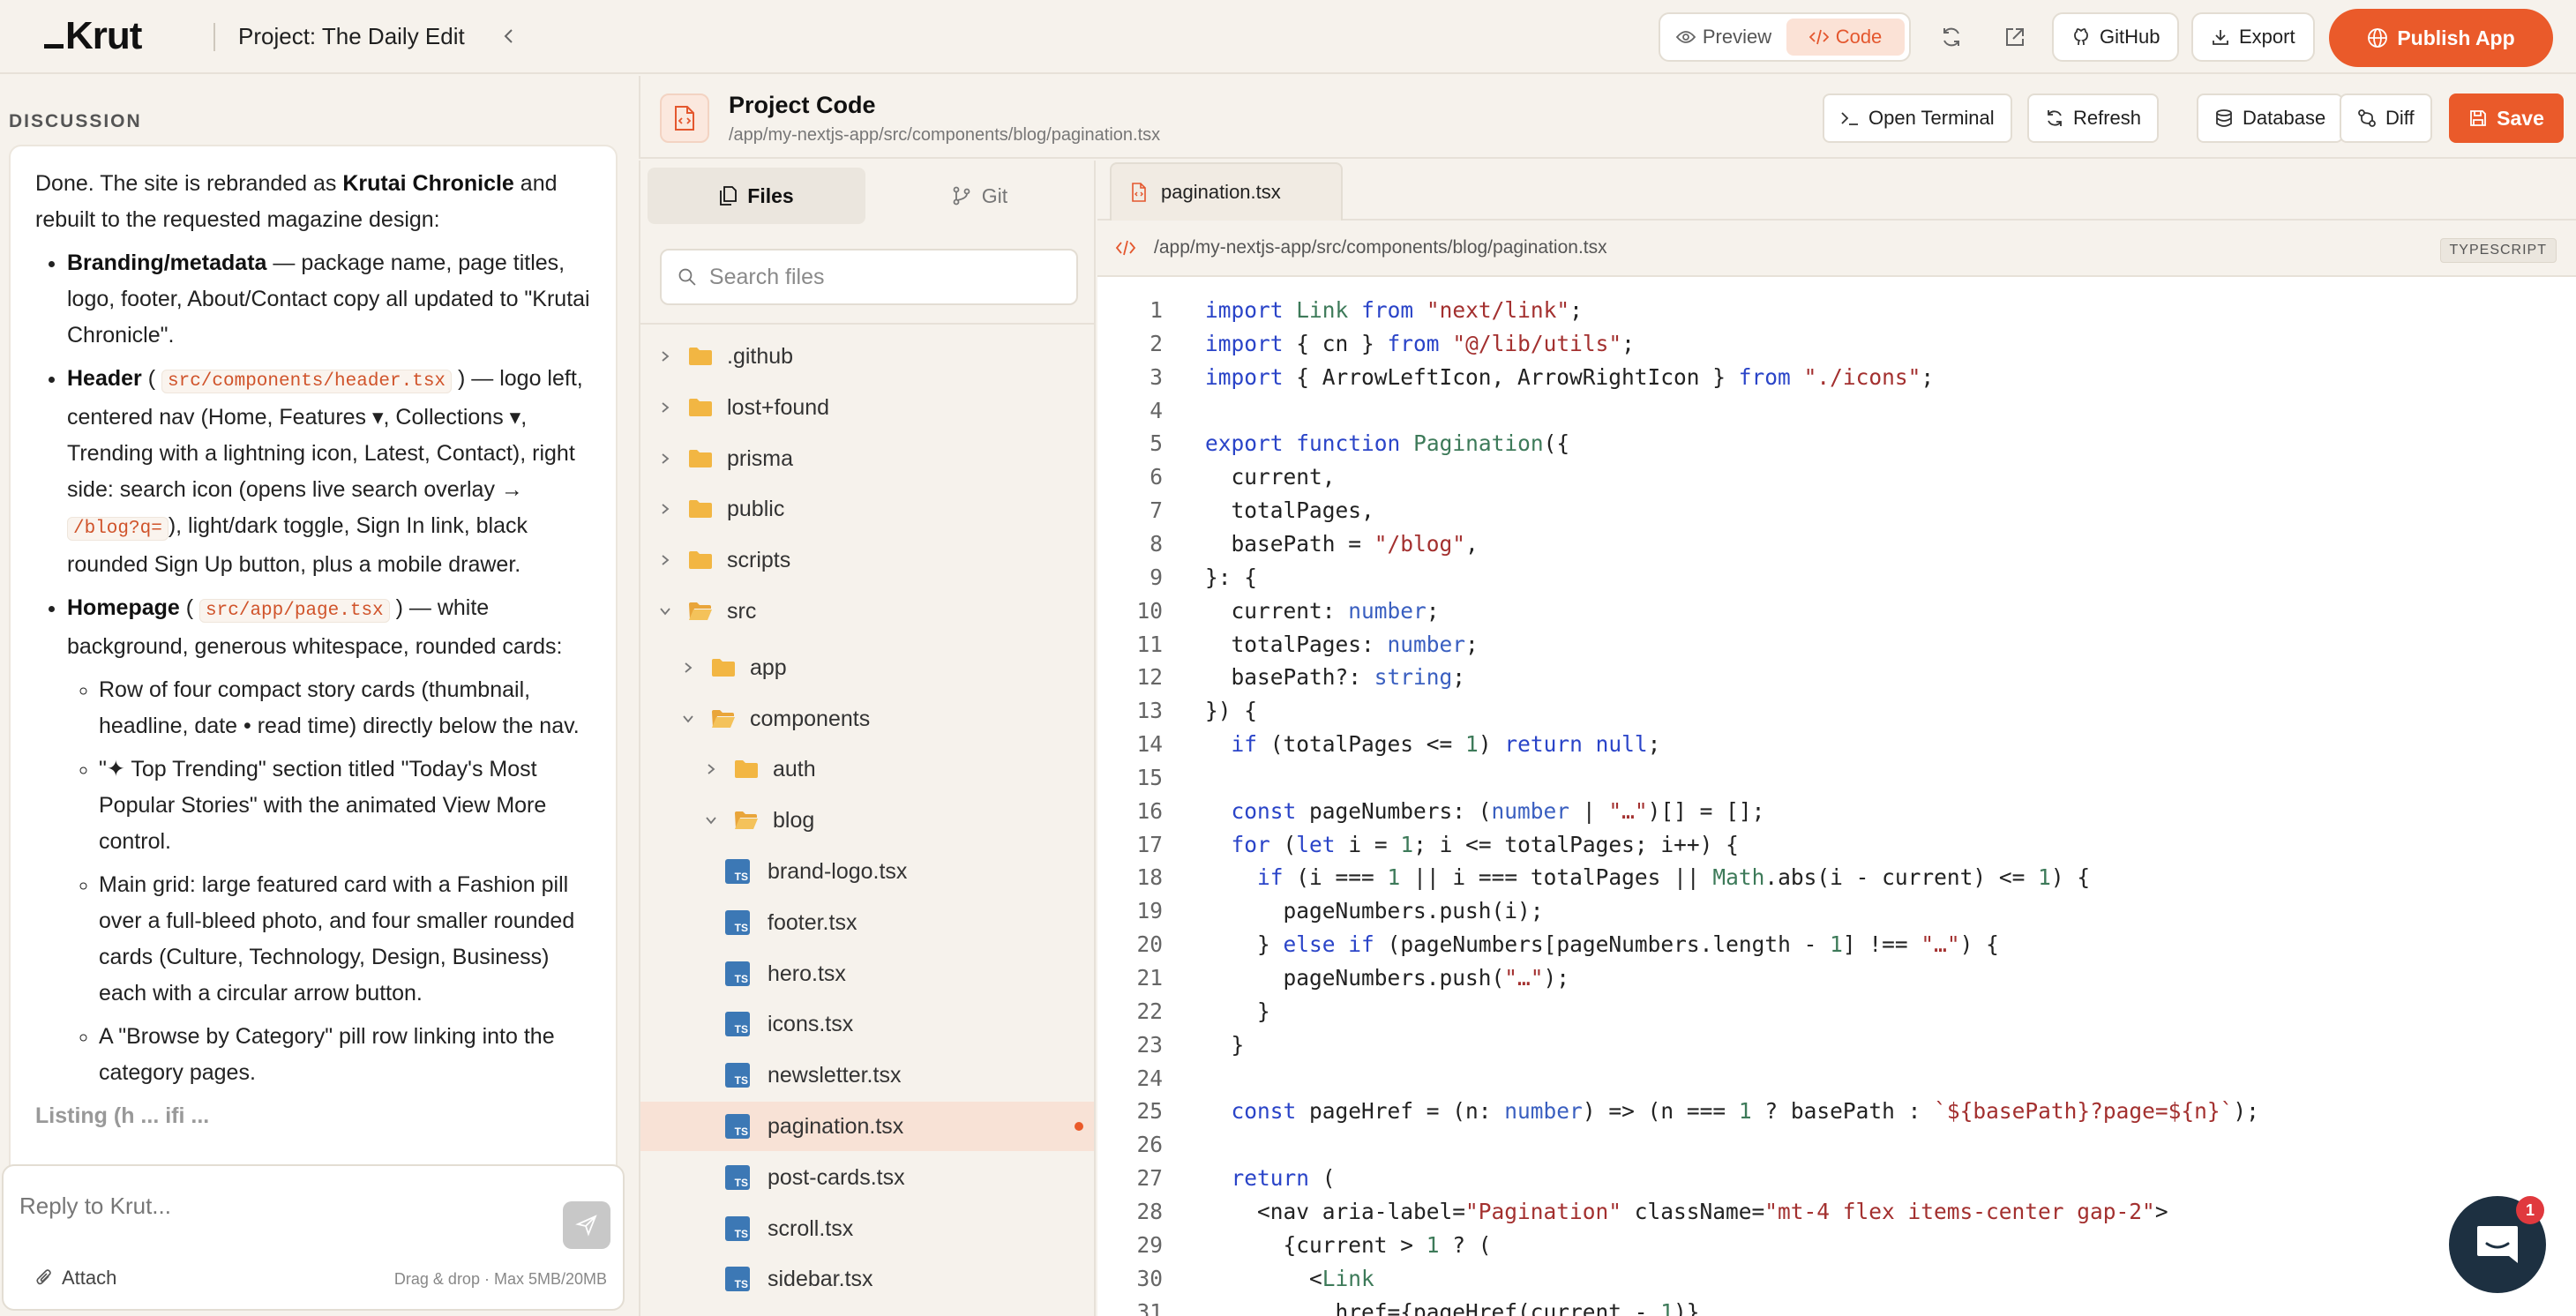  Describe the element at coordinates (867, 769) in the screenshot. I see `folder-item: auth` at that location.